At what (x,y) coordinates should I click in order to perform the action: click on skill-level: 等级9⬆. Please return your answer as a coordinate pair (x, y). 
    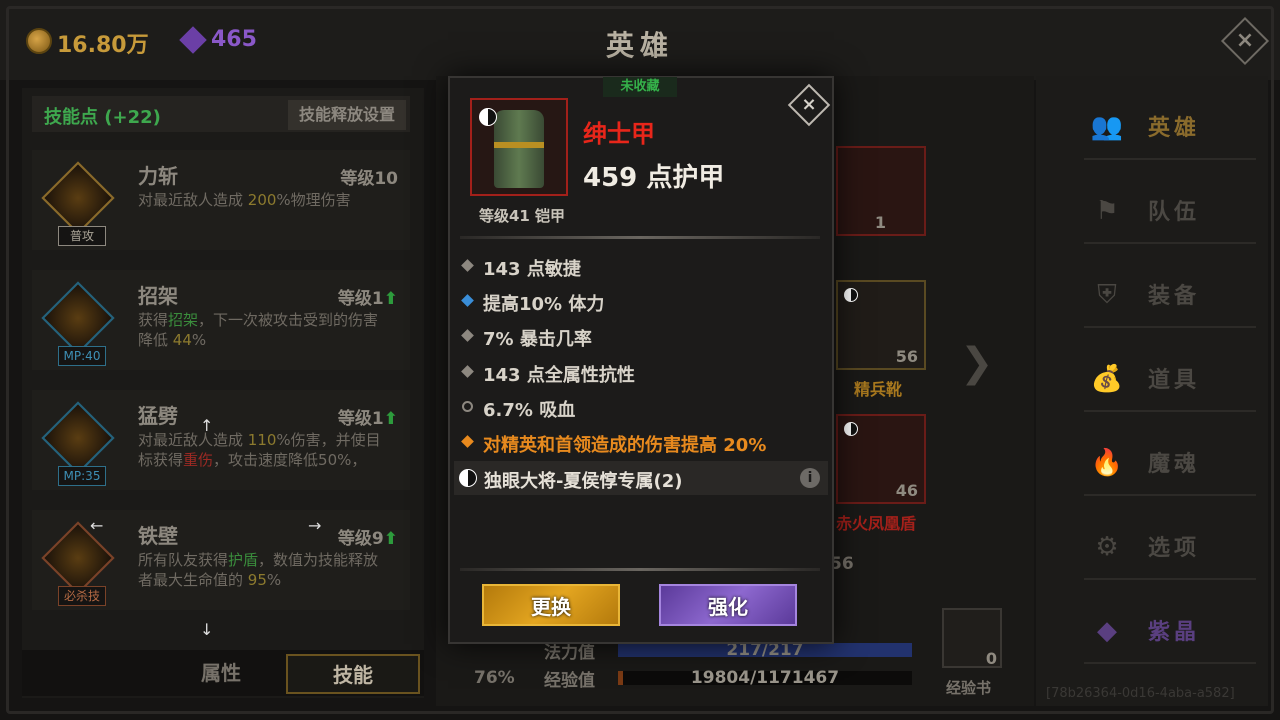
    Looking at the image, I should click on (367, 539).